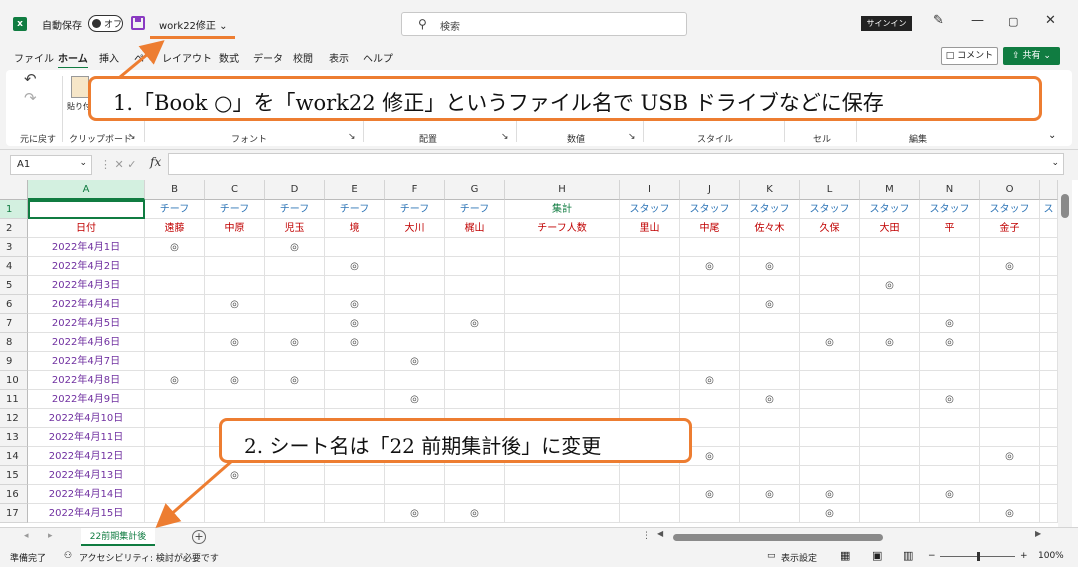 The width and height of the screenshot is (1078, 567). Describe the element at coordinates (175, 494) in the screenshot. I see `cell-b16` at that location.